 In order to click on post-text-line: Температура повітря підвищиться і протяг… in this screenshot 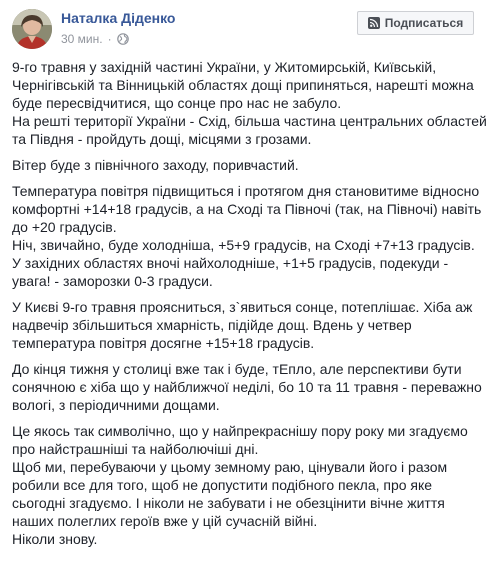, I will do `click(246, 191)`.